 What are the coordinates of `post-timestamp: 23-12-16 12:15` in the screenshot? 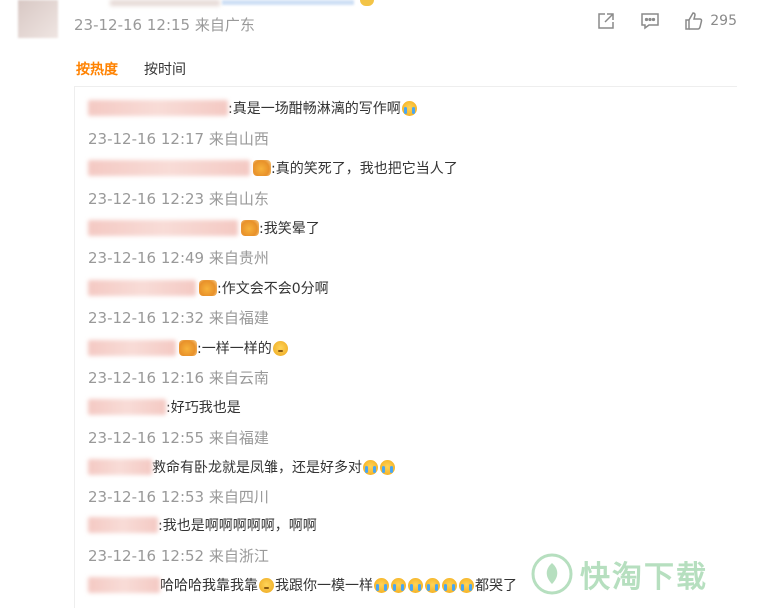 It's located at (132, 25).